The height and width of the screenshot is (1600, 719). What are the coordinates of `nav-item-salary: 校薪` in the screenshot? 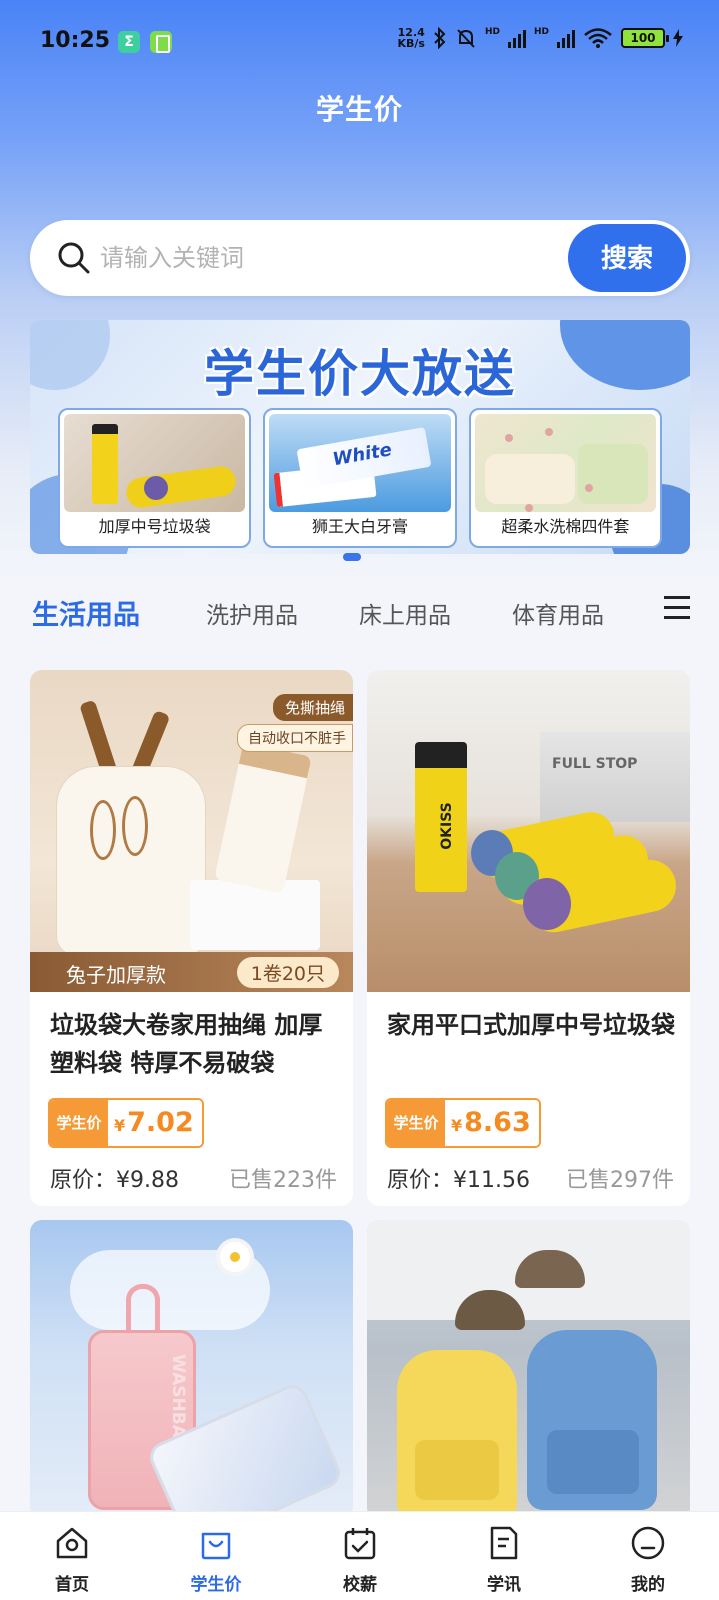 It's located at (360, 1556).